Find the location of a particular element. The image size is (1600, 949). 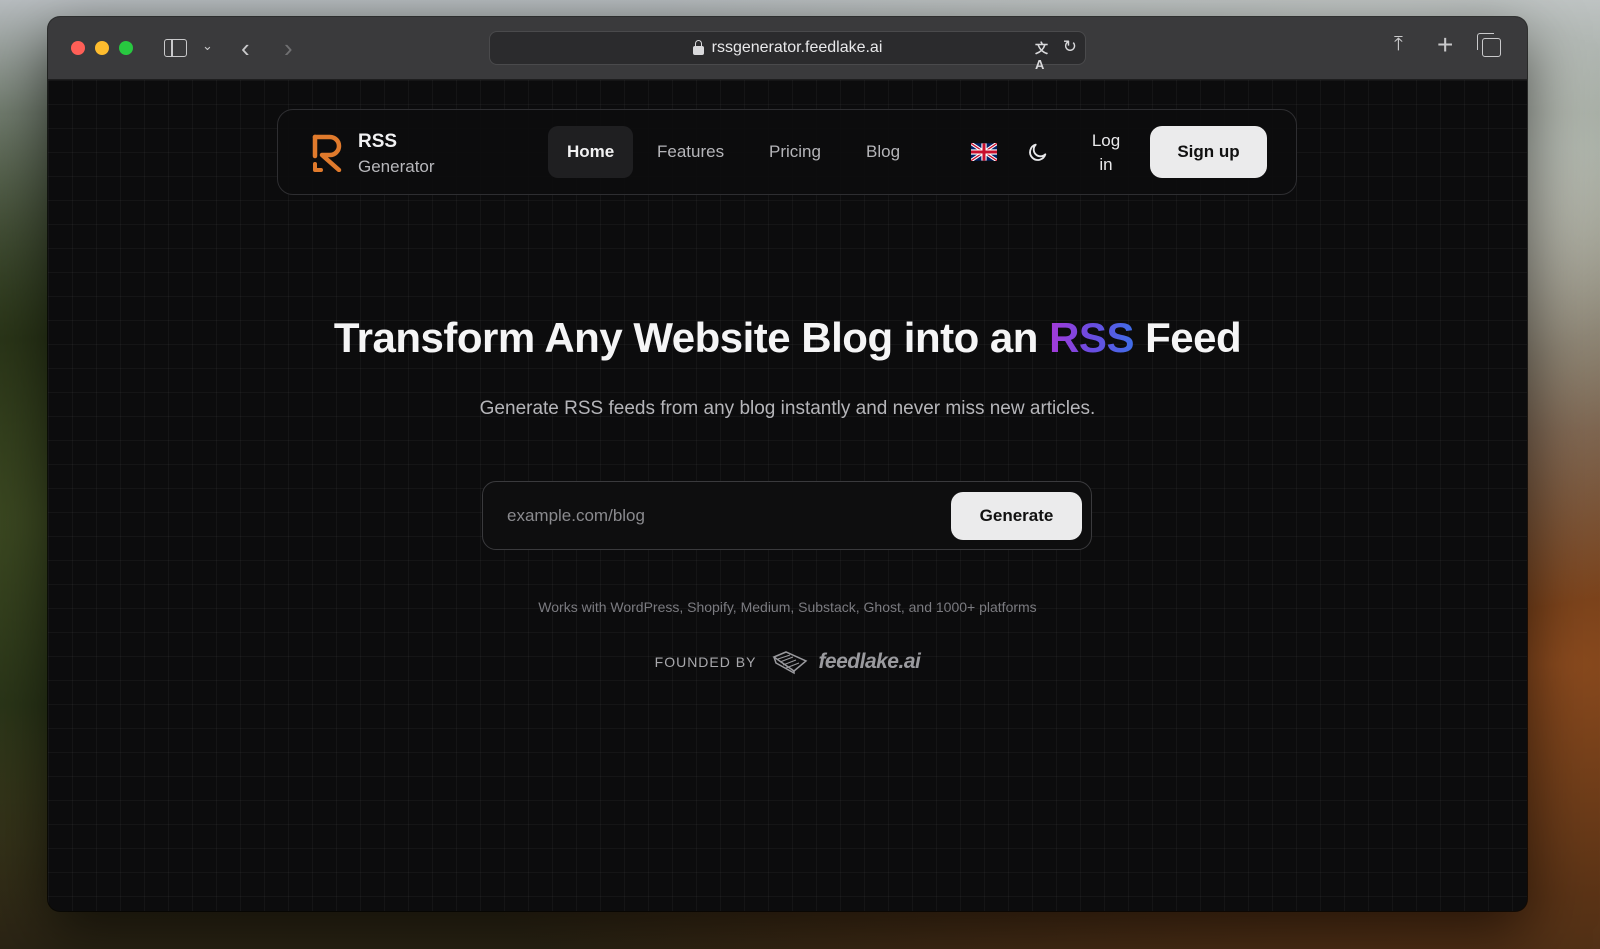

maximize-window-button is located at coordinates (126, 48).